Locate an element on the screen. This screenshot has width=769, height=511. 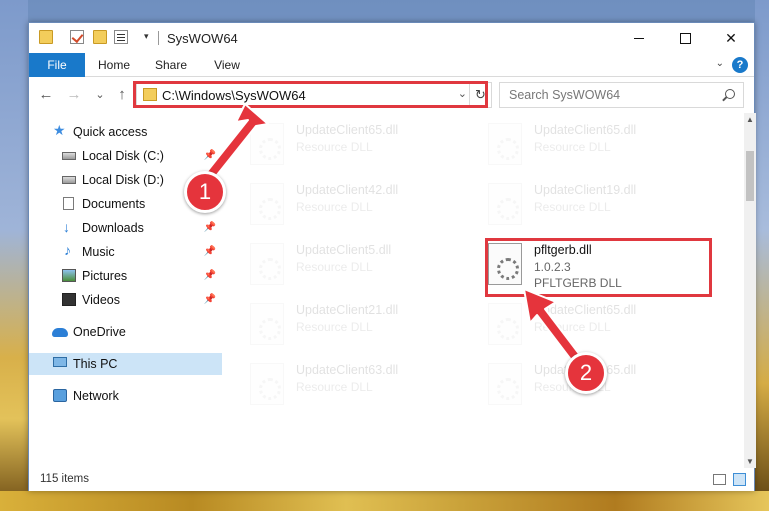
download-icon: ↓ is located at coordinates (66, 227).